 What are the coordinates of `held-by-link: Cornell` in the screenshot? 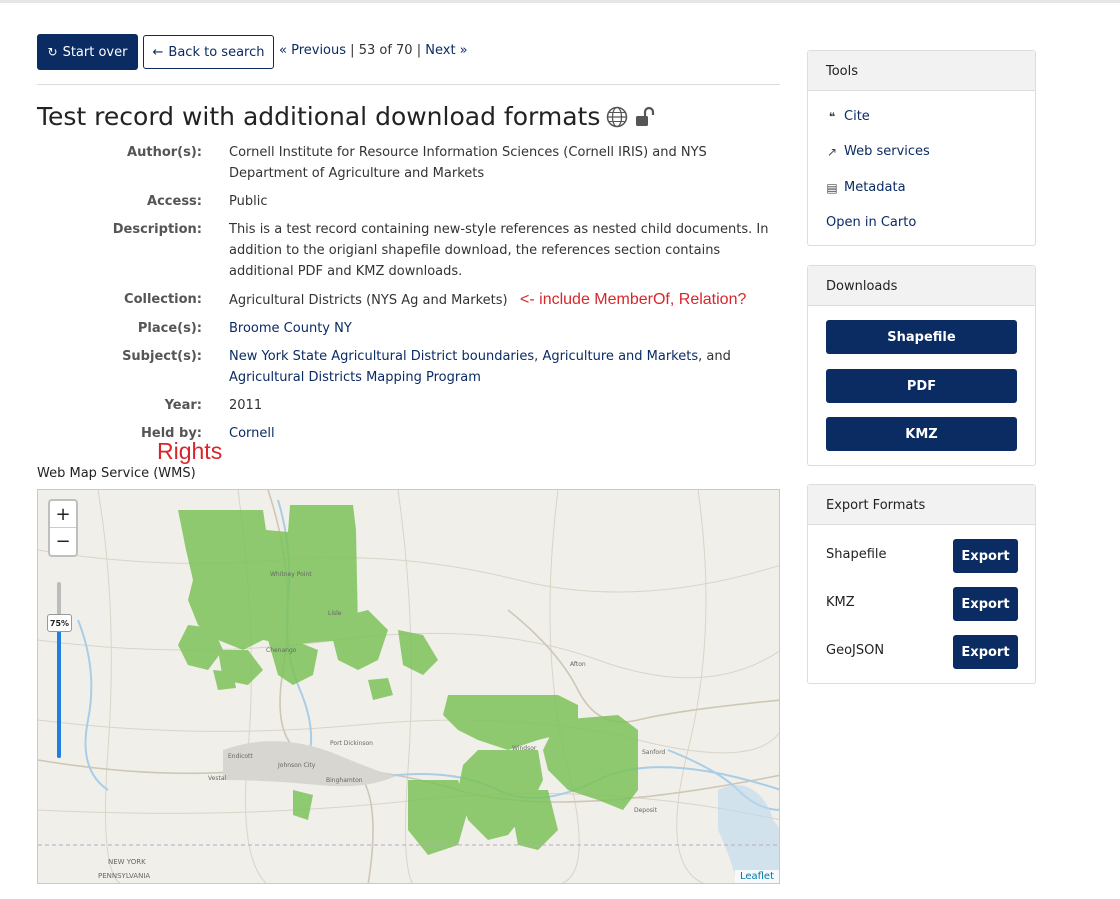 It's located at (252, 433).